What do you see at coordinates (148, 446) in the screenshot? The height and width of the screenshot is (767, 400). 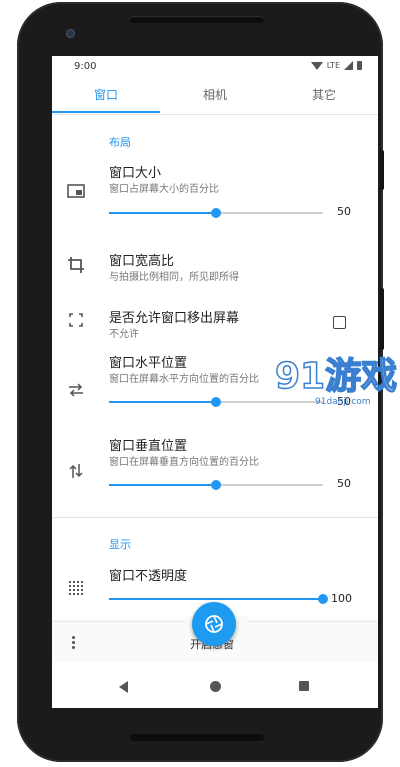 I see `pref-title-vertical-position: 窗口垂直位置` at bounding box center [148, 446].